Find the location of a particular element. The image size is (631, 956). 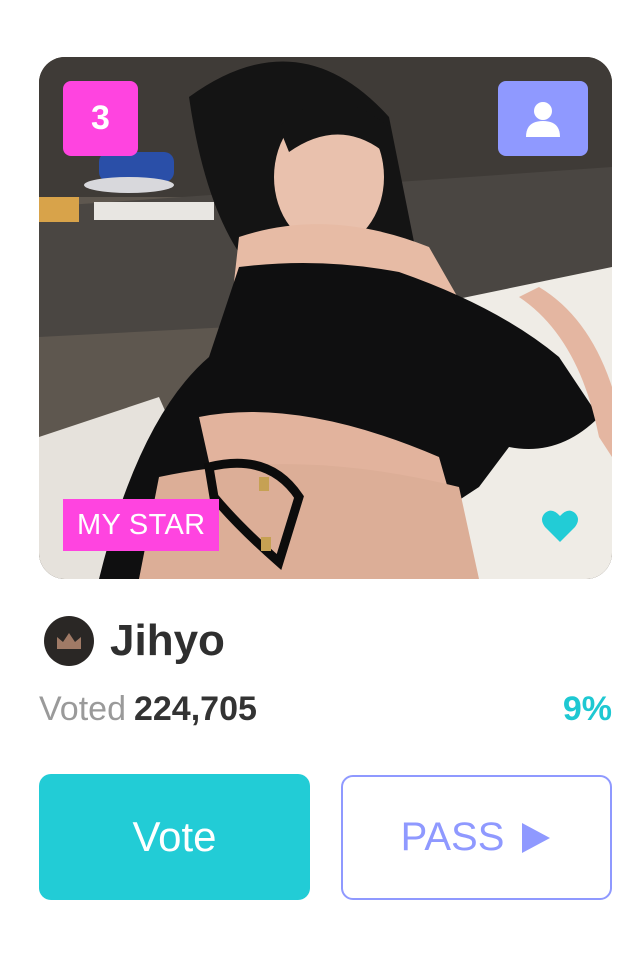

crown-icon is located at coordinates (69, 641).